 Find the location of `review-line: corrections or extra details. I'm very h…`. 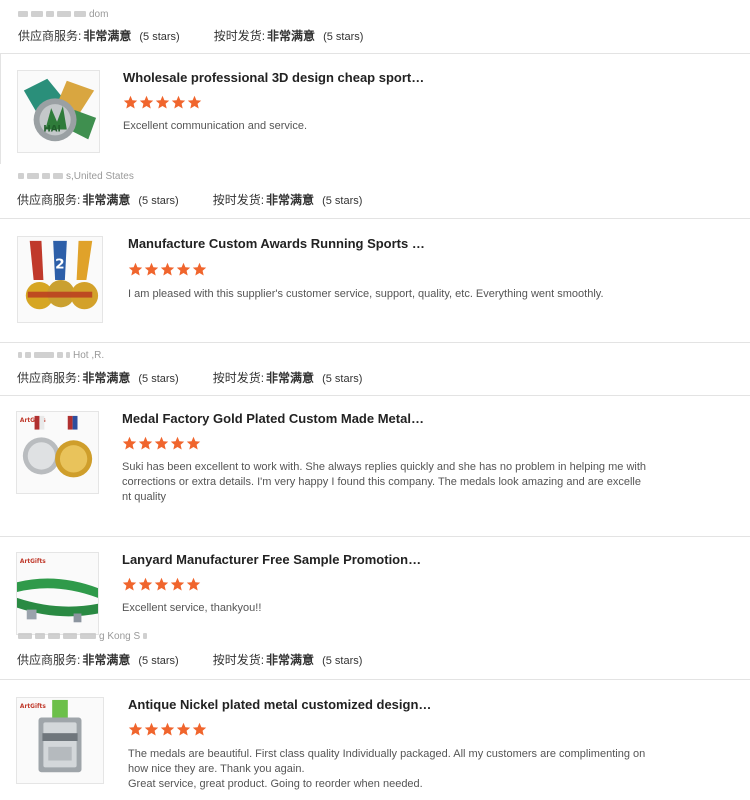

review-line: corrections or extra details. I'm very h… is located at coordinates (381, 482).